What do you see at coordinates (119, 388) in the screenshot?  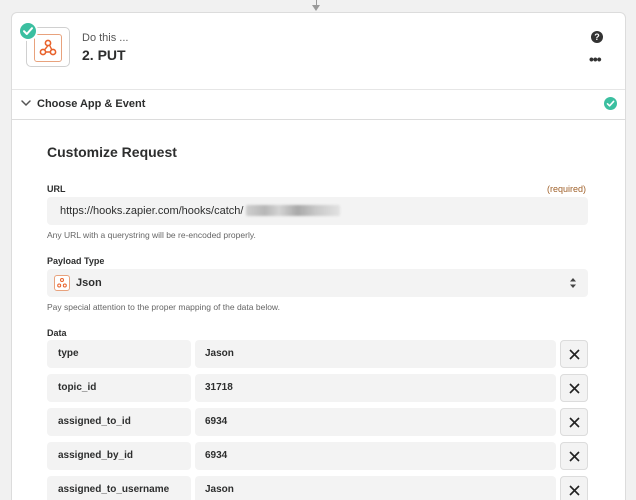 I see `data-key-input: topic_id` at bounding box center [119, 388].